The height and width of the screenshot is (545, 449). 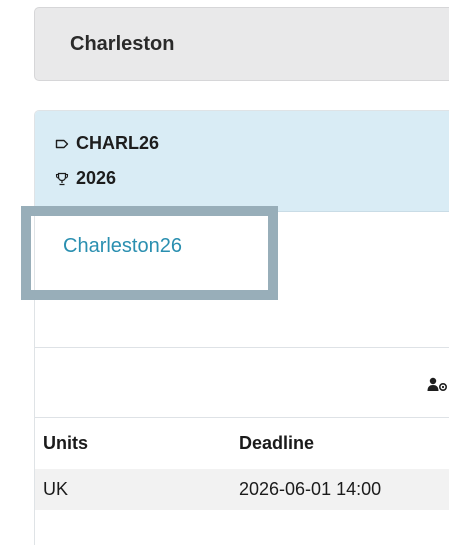 I want to click on column-header-deadline: Deadline, so click(x=277, y=443).